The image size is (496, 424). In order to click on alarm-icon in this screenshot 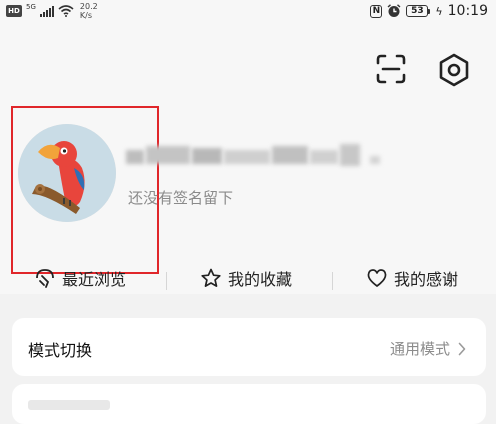, I will do `click(394, 11)`.